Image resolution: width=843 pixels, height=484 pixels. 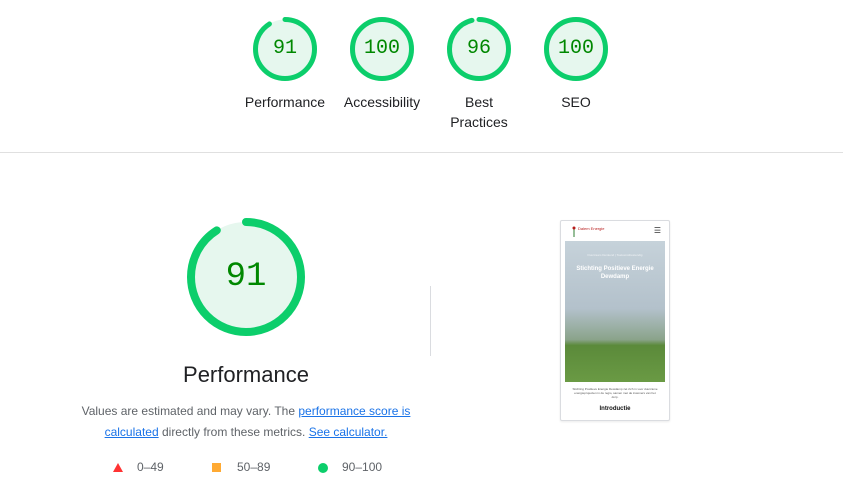 What do you see at coordinates (574, 231) in the screenshot?
I see `wind-turbine-icon` at bounding box center [574, 231].